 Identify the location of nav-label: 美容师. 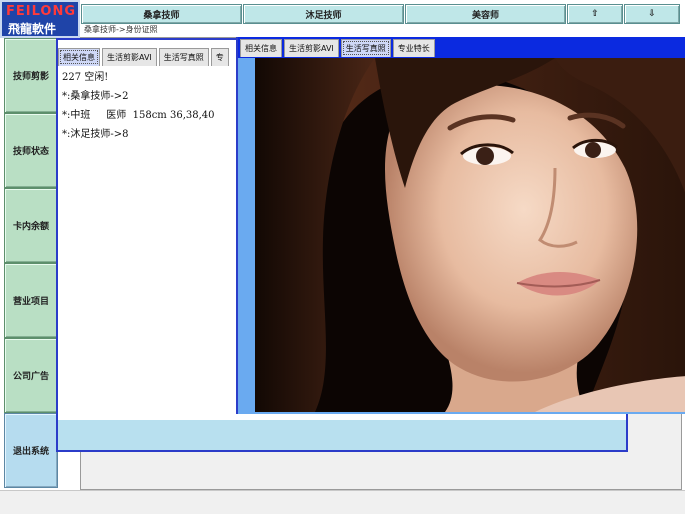
(485, 15).